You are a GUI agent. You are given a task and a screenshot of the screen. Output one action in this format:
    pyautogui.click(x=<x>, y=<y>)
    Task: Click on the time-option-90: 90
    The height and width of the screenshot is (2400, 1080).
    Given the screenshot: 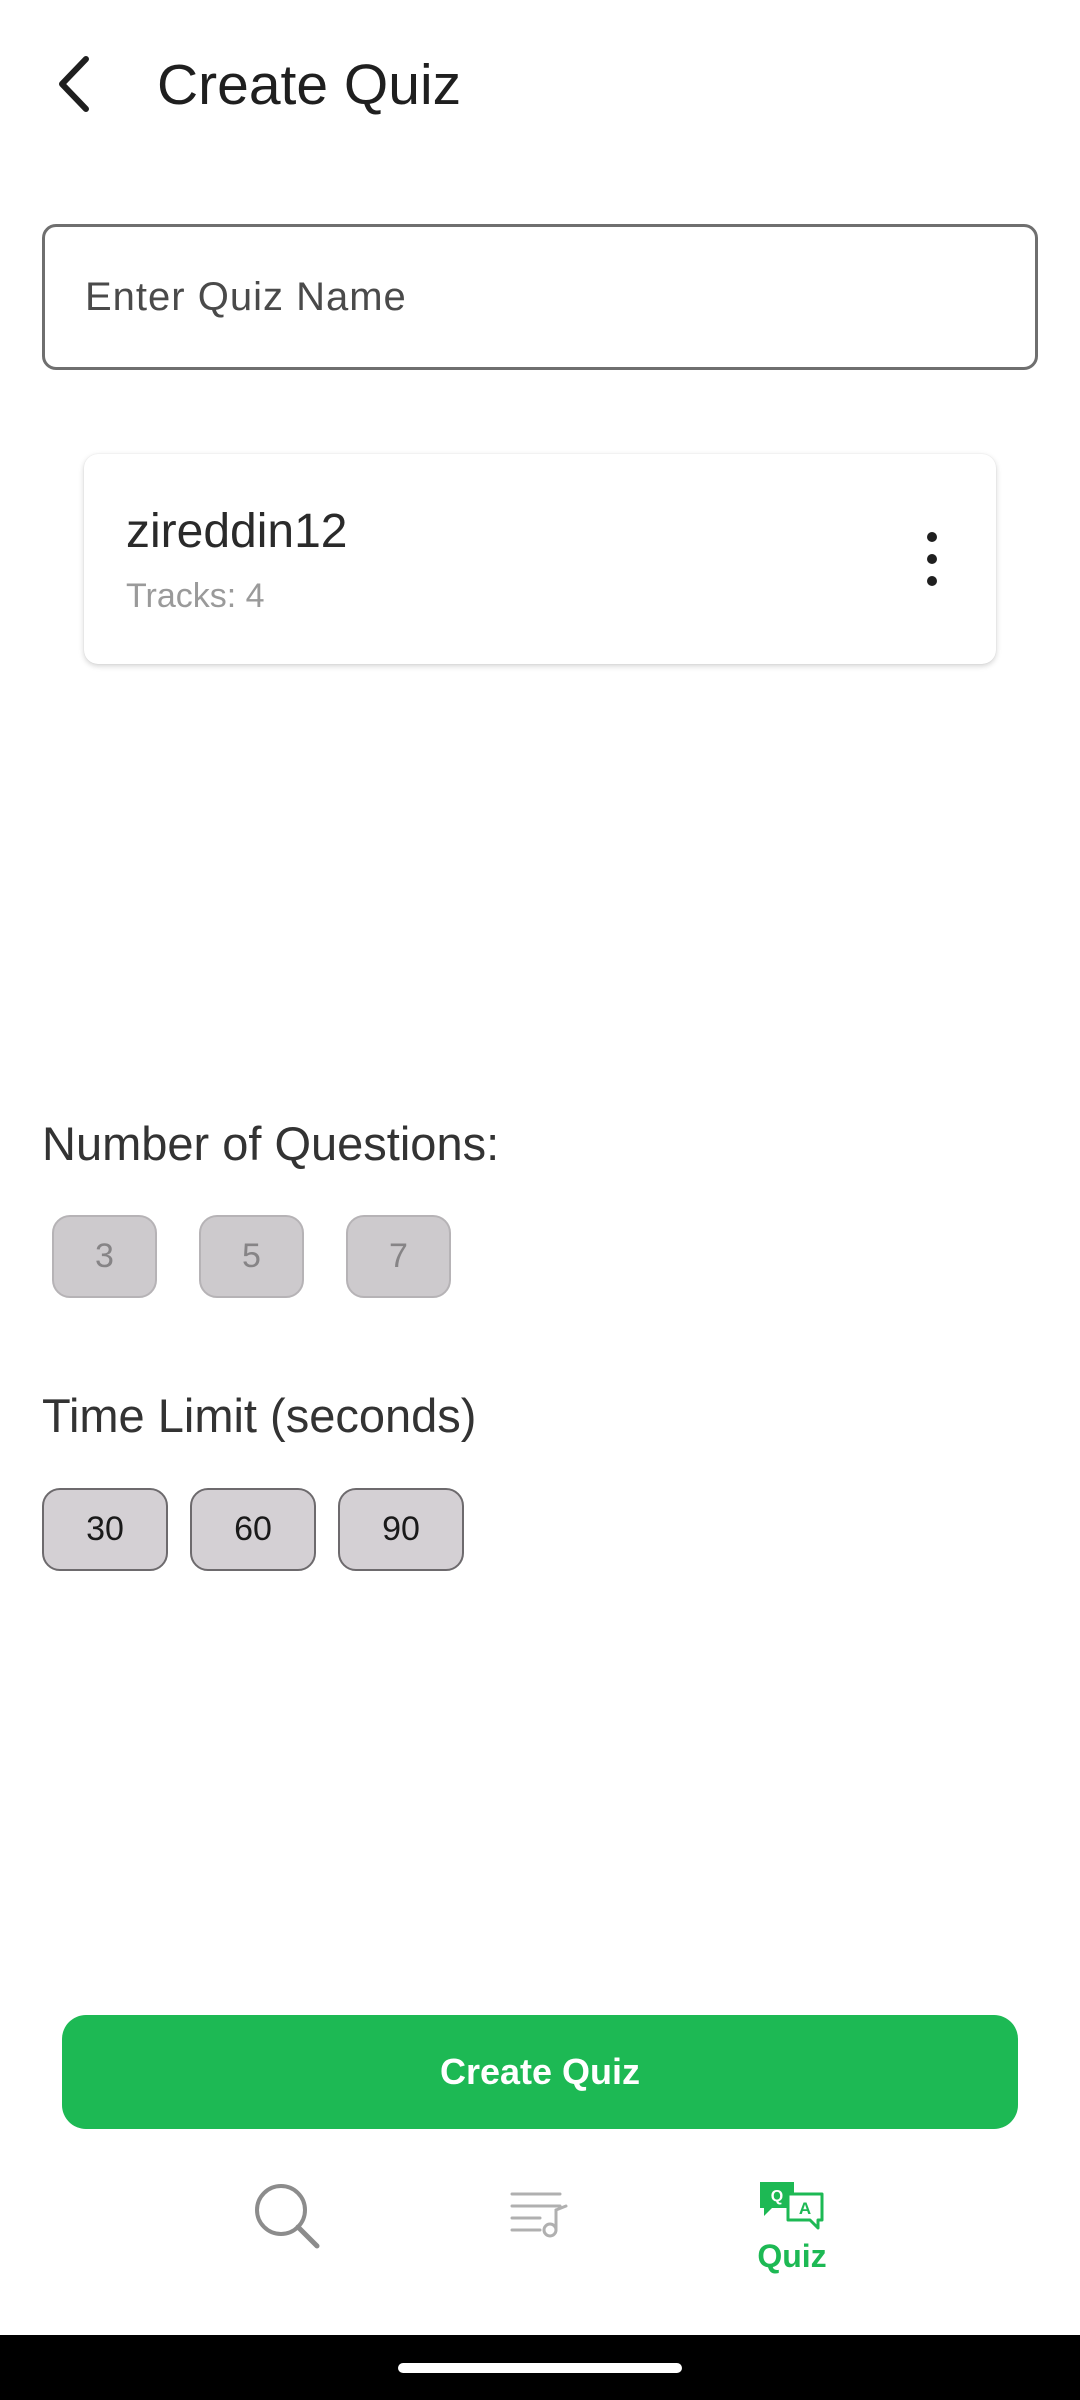 What is the action you would take?
    pyautogui.click(x=401, y=1529)
    